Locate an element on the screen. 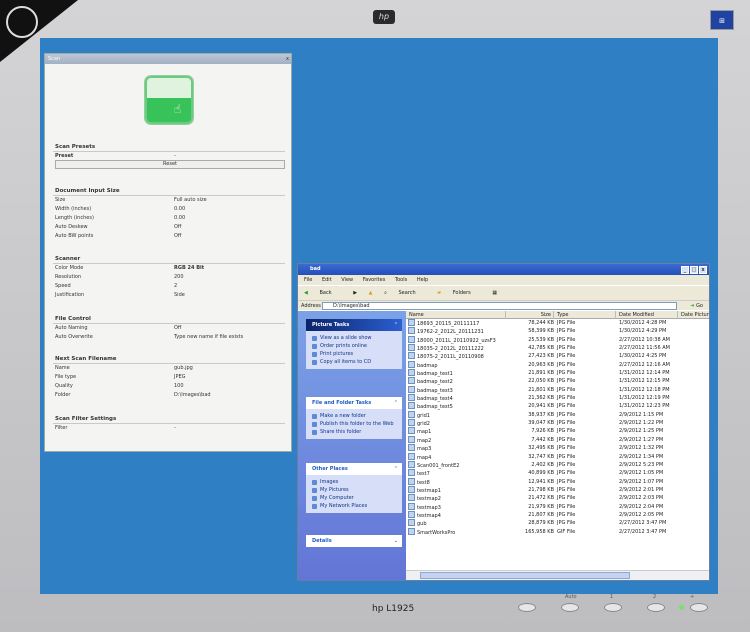  scan-window-titlebar: Scan x is located at coordinates (168, 59).